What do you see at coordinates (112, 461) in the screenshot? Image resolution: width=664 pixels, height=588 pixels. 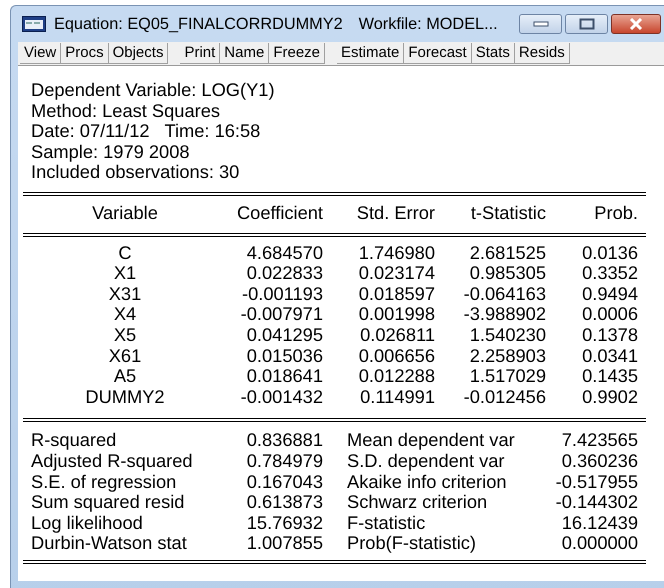 I see `stat-label: Adjusted R-squared` at bounding box center [112, 461].